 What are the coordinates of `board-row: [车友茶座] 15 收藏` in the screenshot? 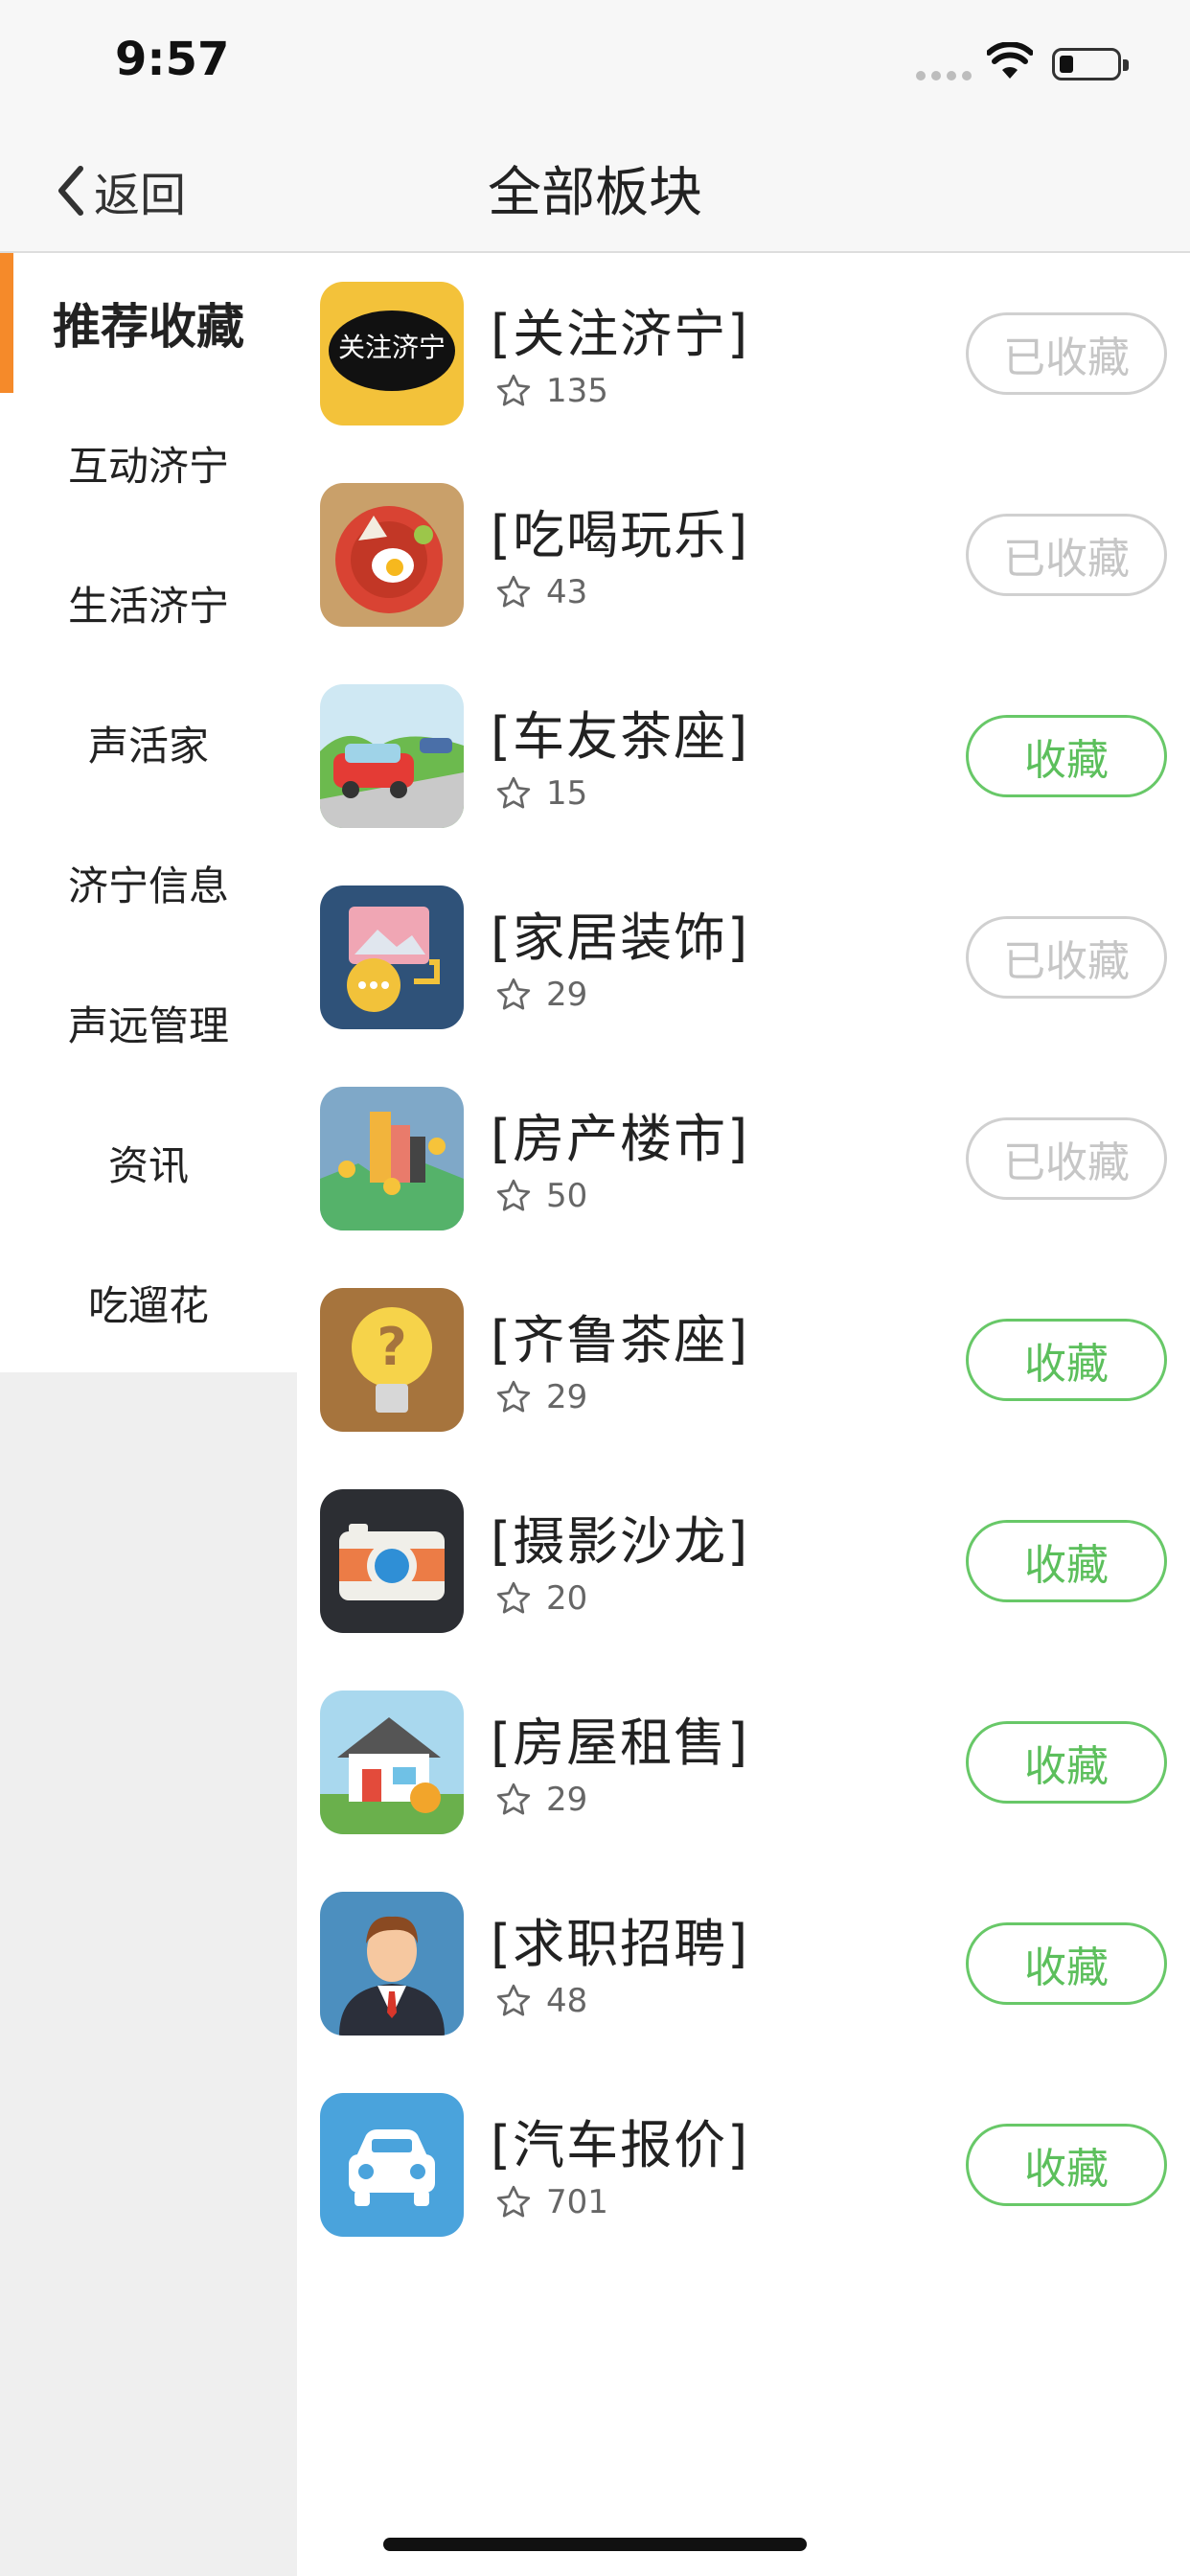 It's located at (744, 757).